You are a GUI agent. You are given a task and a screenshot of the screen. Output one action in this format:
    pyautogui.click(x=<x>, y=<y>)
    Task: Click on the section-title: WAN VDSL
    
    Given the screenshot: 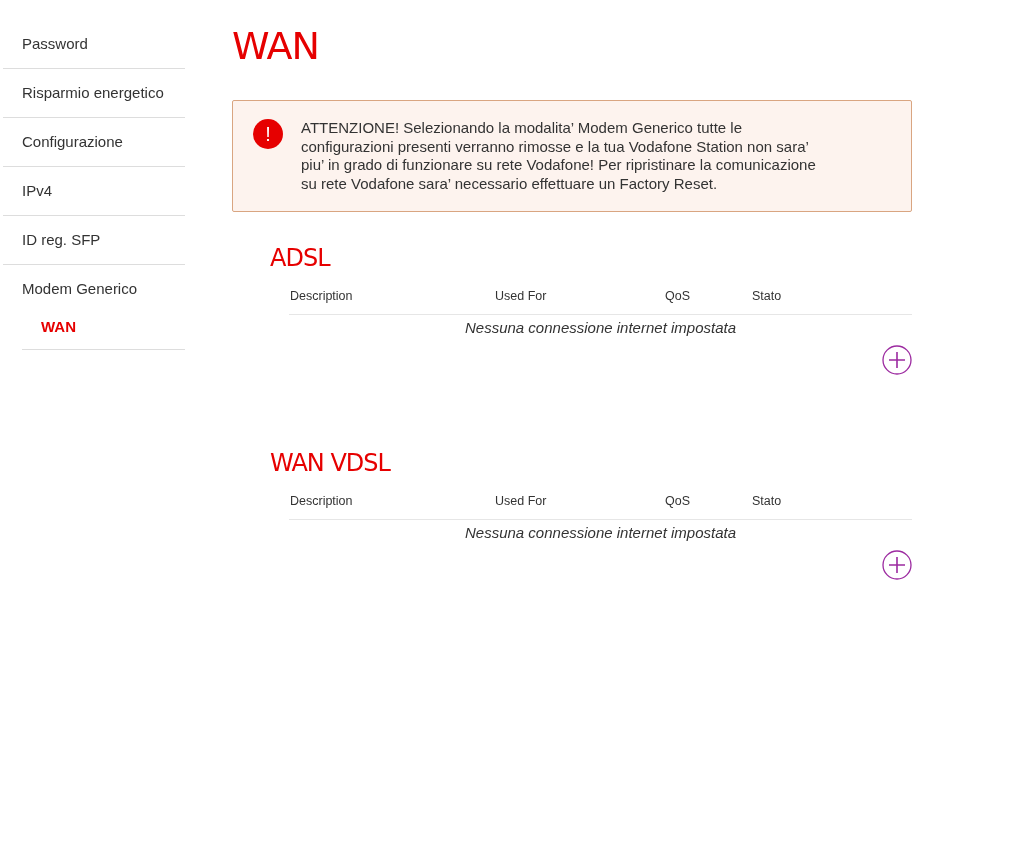 What is the action you would take?
    pyautogui.click(x=331, y=463)
    